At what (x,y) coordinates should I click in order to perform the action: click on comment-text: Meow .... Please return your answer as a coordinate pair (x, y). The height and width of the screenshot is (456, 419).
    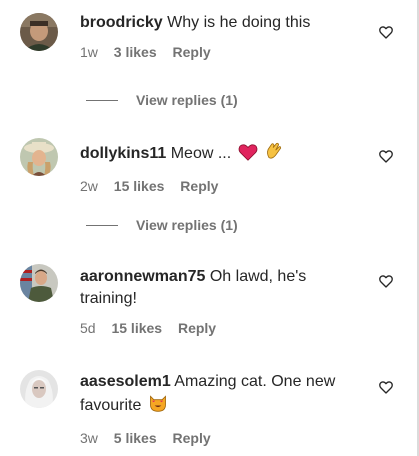
    Looking at the image, I should click on (201, 153).